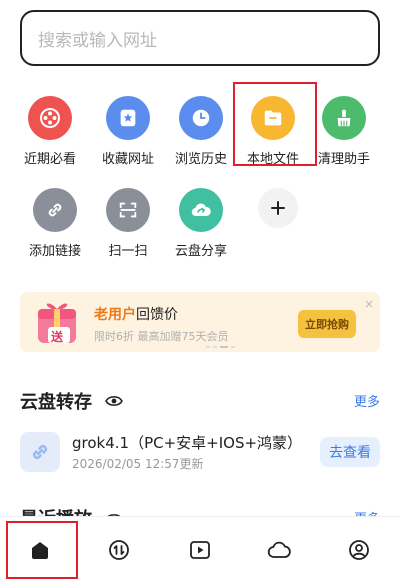 The width and height of the screenshot is (400, 582). I want to click on carousel-dots, so click(220, 347).